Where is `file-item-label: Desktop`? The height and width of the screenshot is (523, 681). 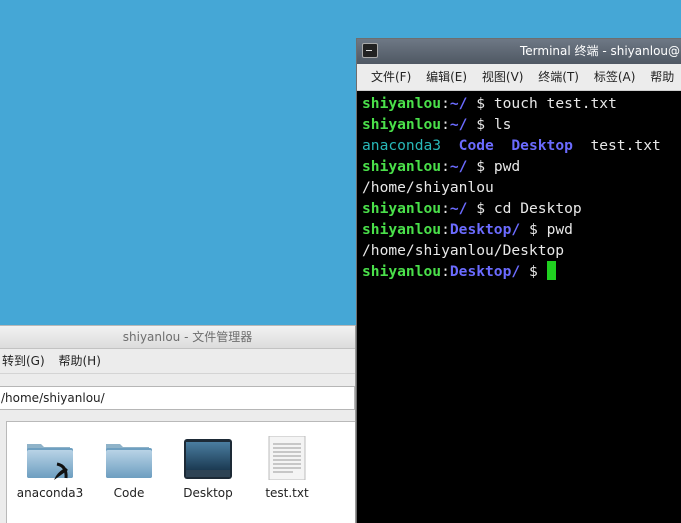 file-item-label: Desktop is located at coordinates (208, 493).